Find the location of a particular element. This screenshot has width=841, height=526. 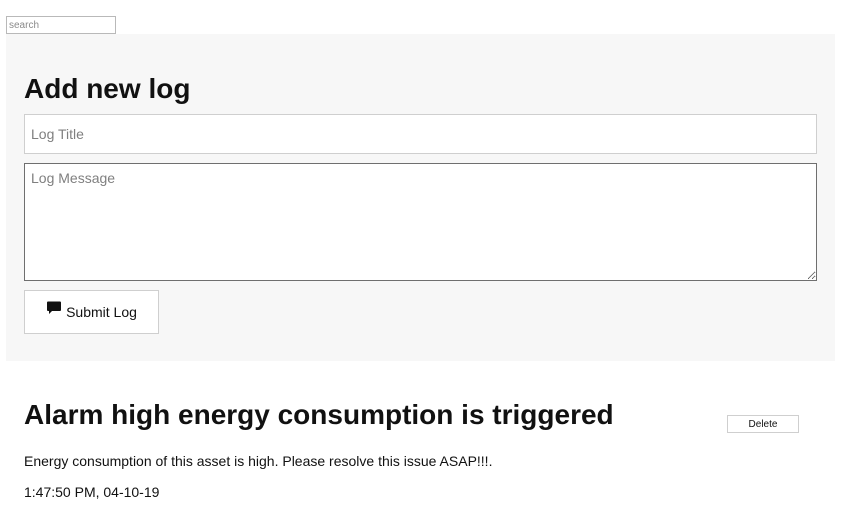

log-timestamp: 1:47:50 PM, 04-10-19 is located at coordinates (92, 492).